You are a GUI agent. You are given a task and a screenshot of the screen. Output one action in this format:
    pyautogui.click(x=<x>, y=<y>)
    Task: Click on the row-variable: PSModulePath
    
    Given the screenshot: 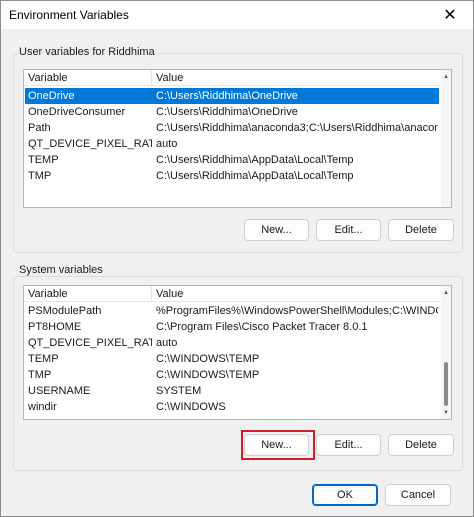 What is the action you would take?
    pyautogui.click(x=65, y=311)
    